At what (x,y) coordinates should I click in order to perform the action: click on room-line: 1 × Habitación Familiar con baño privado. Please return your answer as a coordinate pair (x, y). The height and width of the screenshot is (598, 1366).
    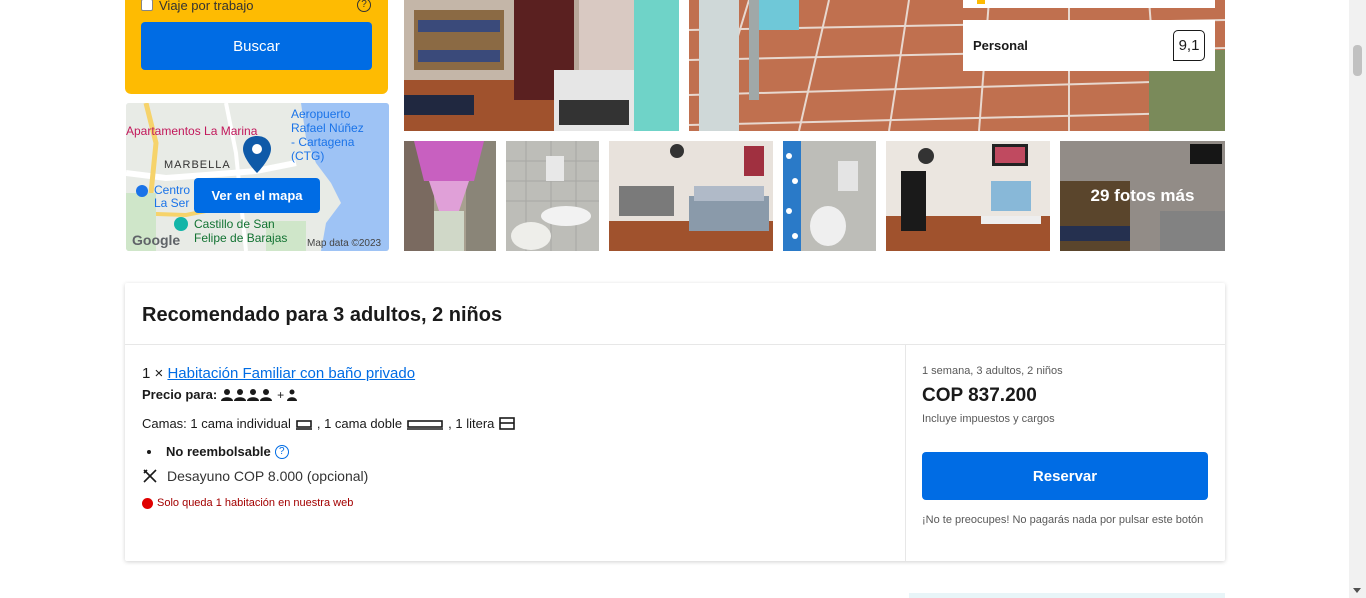
    Looking at the image, I should click on (278, 373).